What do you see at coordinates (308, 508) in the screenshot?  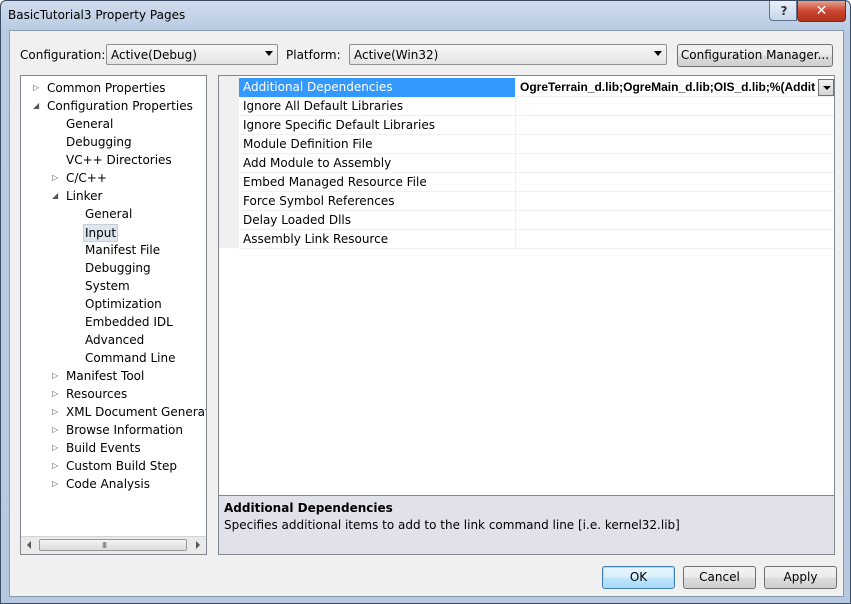 I see `description-title: Additional Dependencies` at bounding box center [308, 508].